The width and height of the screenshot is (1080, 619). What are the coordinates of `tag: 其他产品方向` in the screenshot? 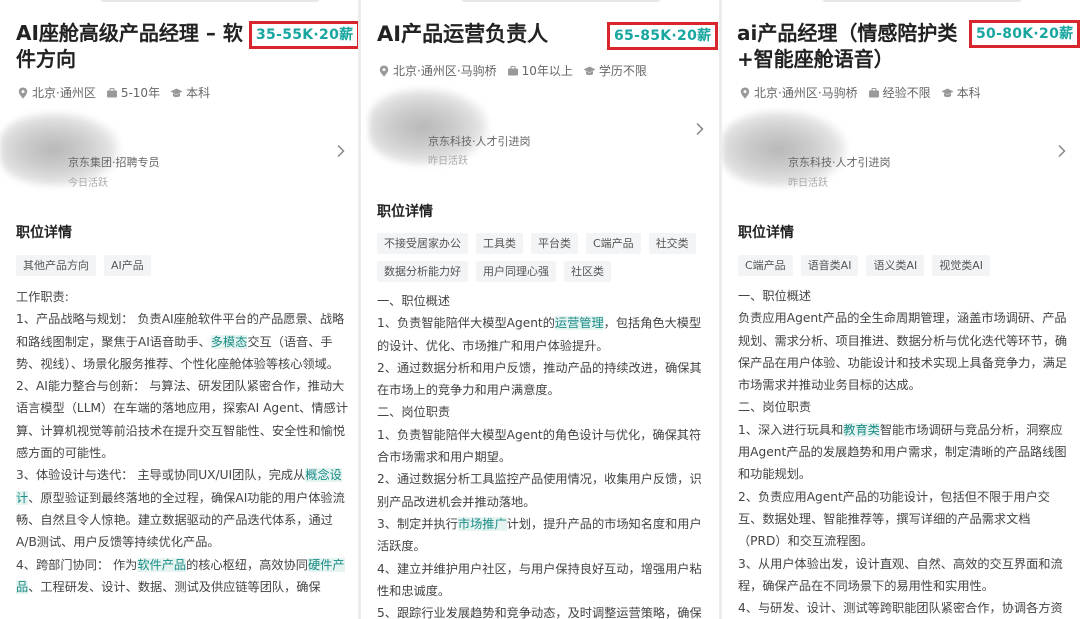 It's located at (56, 265).